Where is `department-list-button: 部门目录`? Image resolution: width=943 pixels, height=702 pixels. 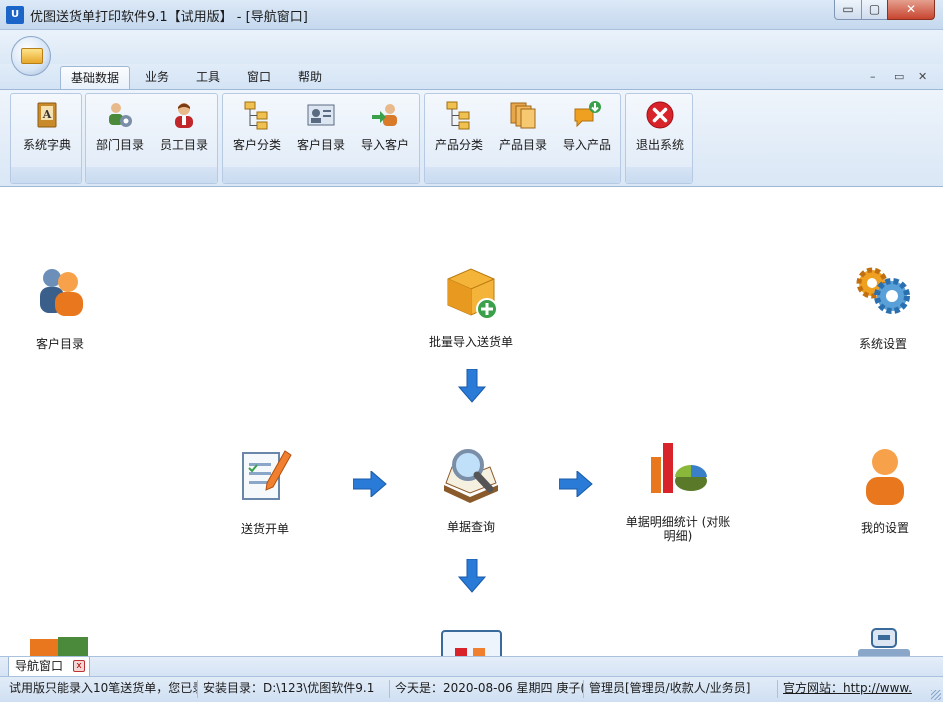
department-list-button: 部门目录 is located at coordinates (120, 126).